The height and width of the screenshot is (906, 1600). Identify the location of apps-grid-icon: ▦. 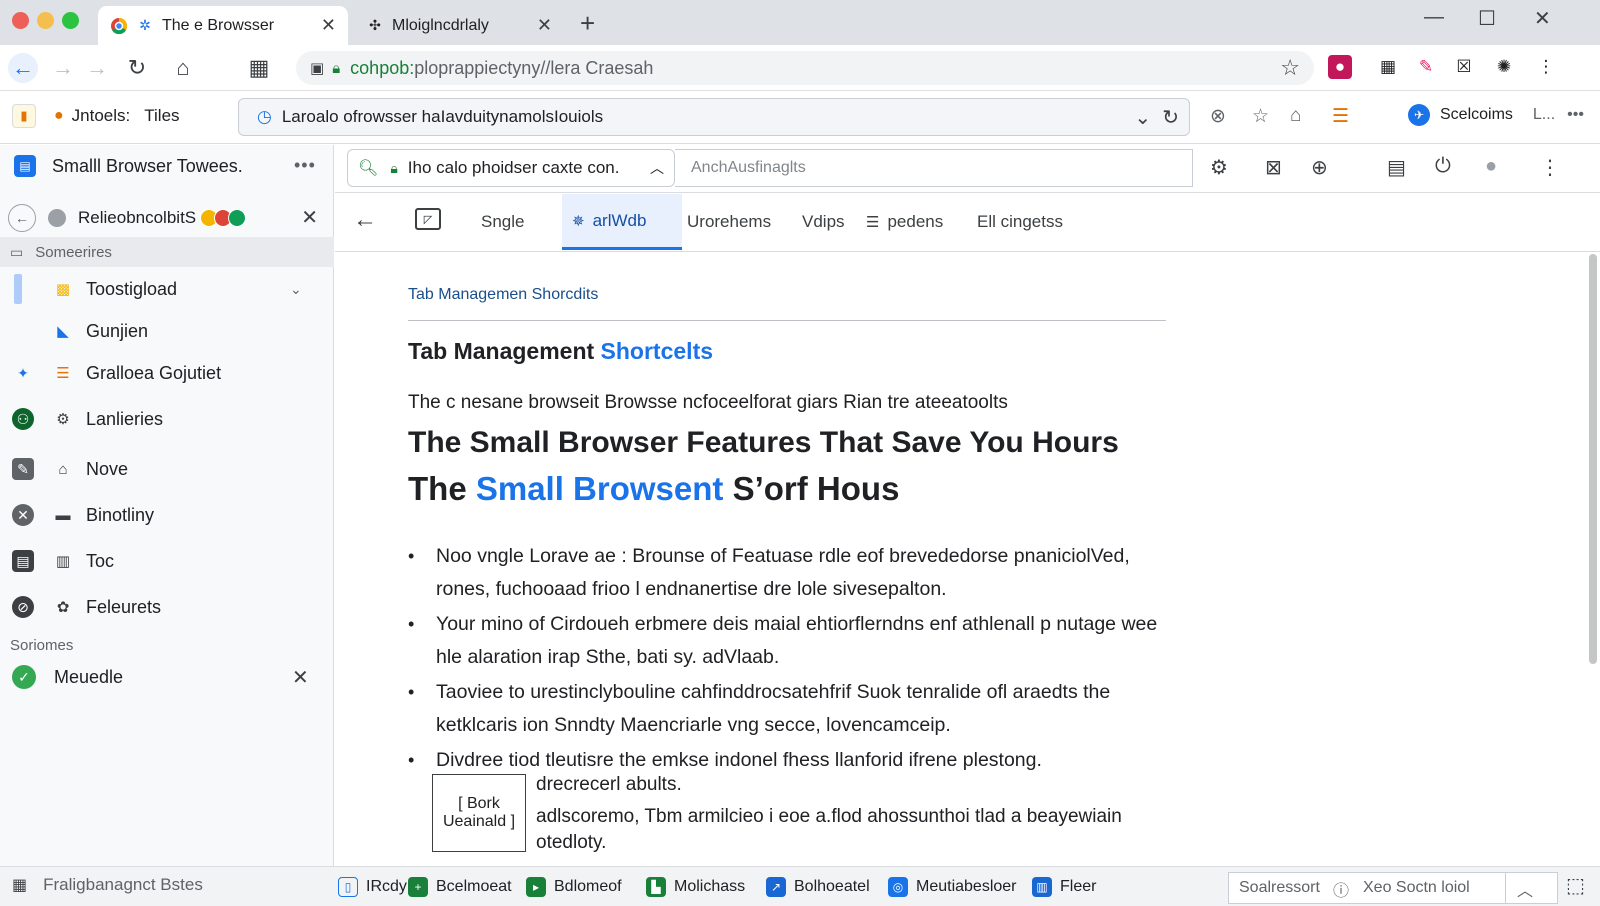
(259, 68).